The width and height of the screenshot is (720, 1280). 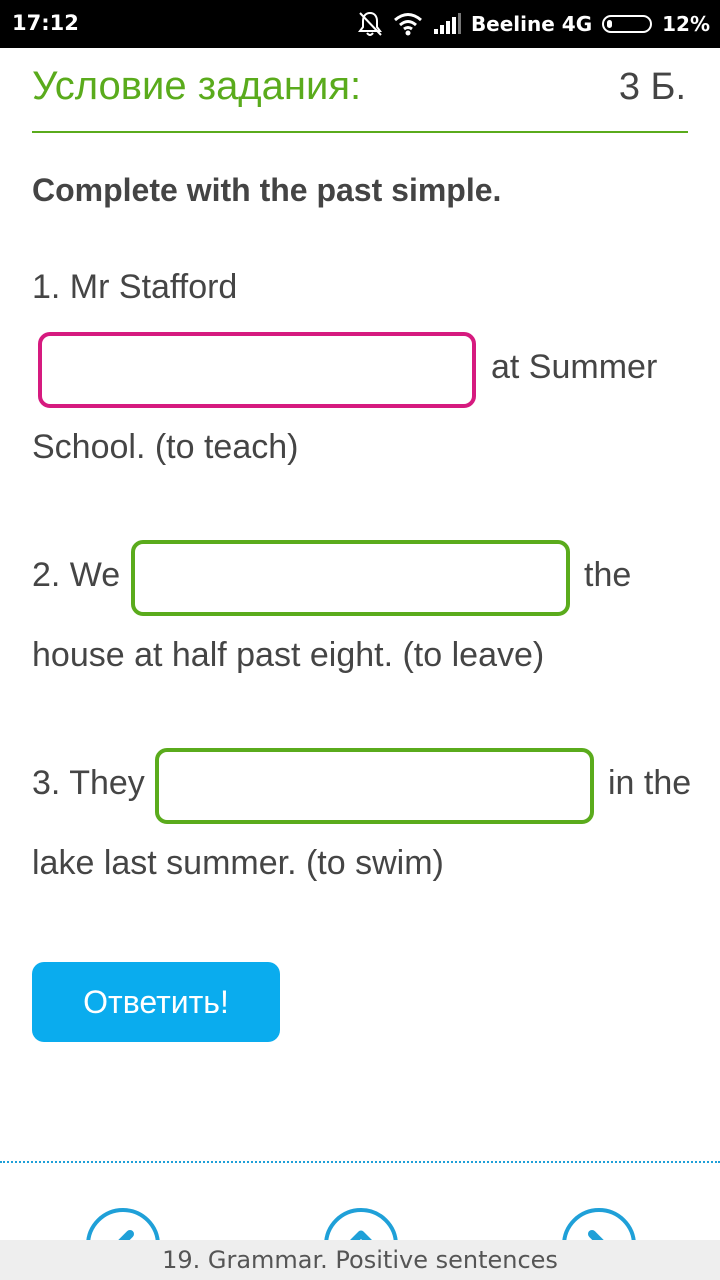 What do you see at coordinates (156, 1002) in the screenshot?
I see `submit-answer-button: Ответить!` at bounding box center [156, 1002].